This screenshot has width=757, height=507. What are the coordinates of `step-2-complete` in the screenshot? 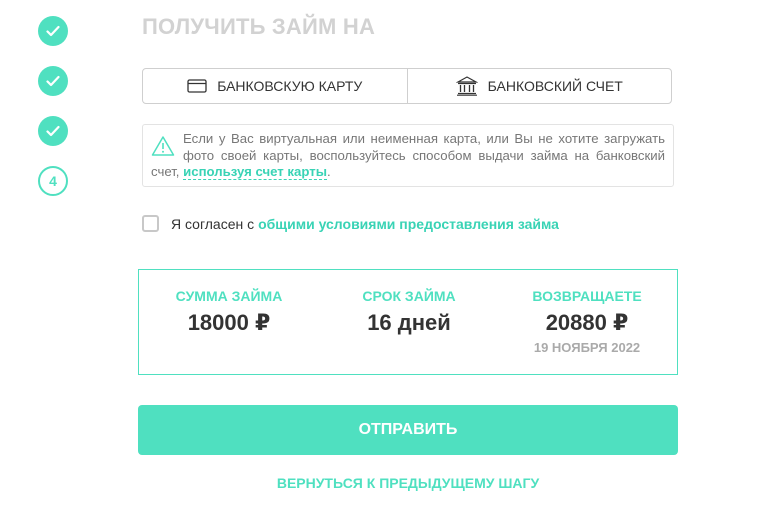 It's located at (53, 81).